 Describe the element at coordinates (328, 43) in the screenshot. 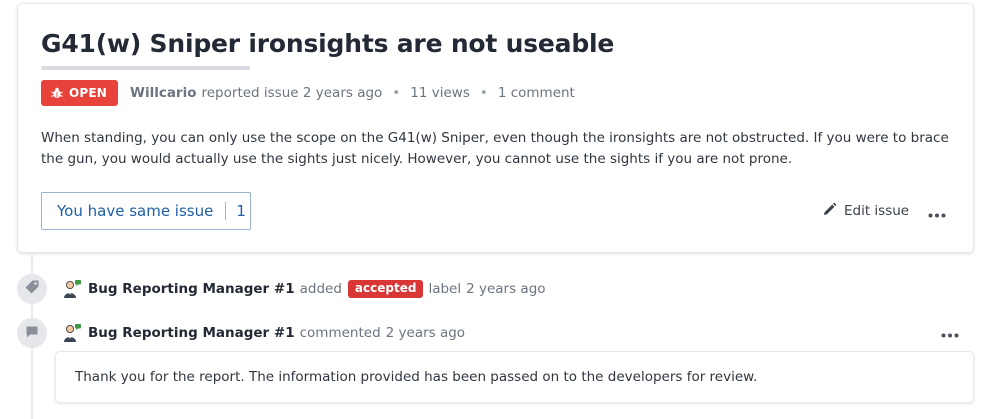

I see `issue-title: G41(w) Sniper ironsights are not useable` at that location.